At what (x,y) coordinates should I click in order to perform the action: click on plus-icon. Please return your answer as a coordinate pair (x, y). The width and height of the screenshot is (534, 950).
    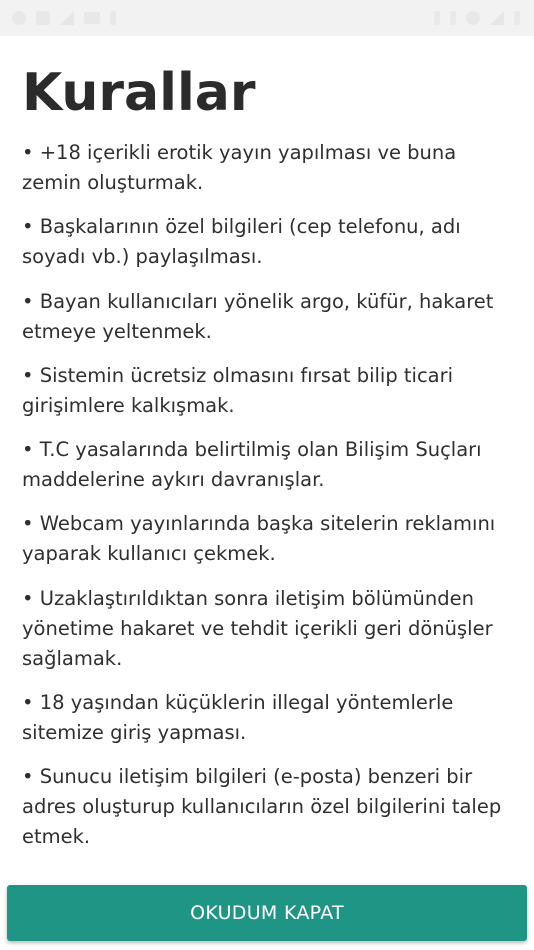
    Looking at the image, I should click on (113, 18).